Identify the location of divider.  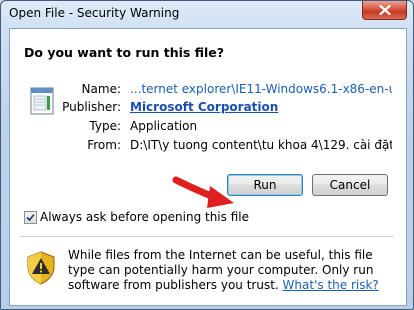
(207, 236).